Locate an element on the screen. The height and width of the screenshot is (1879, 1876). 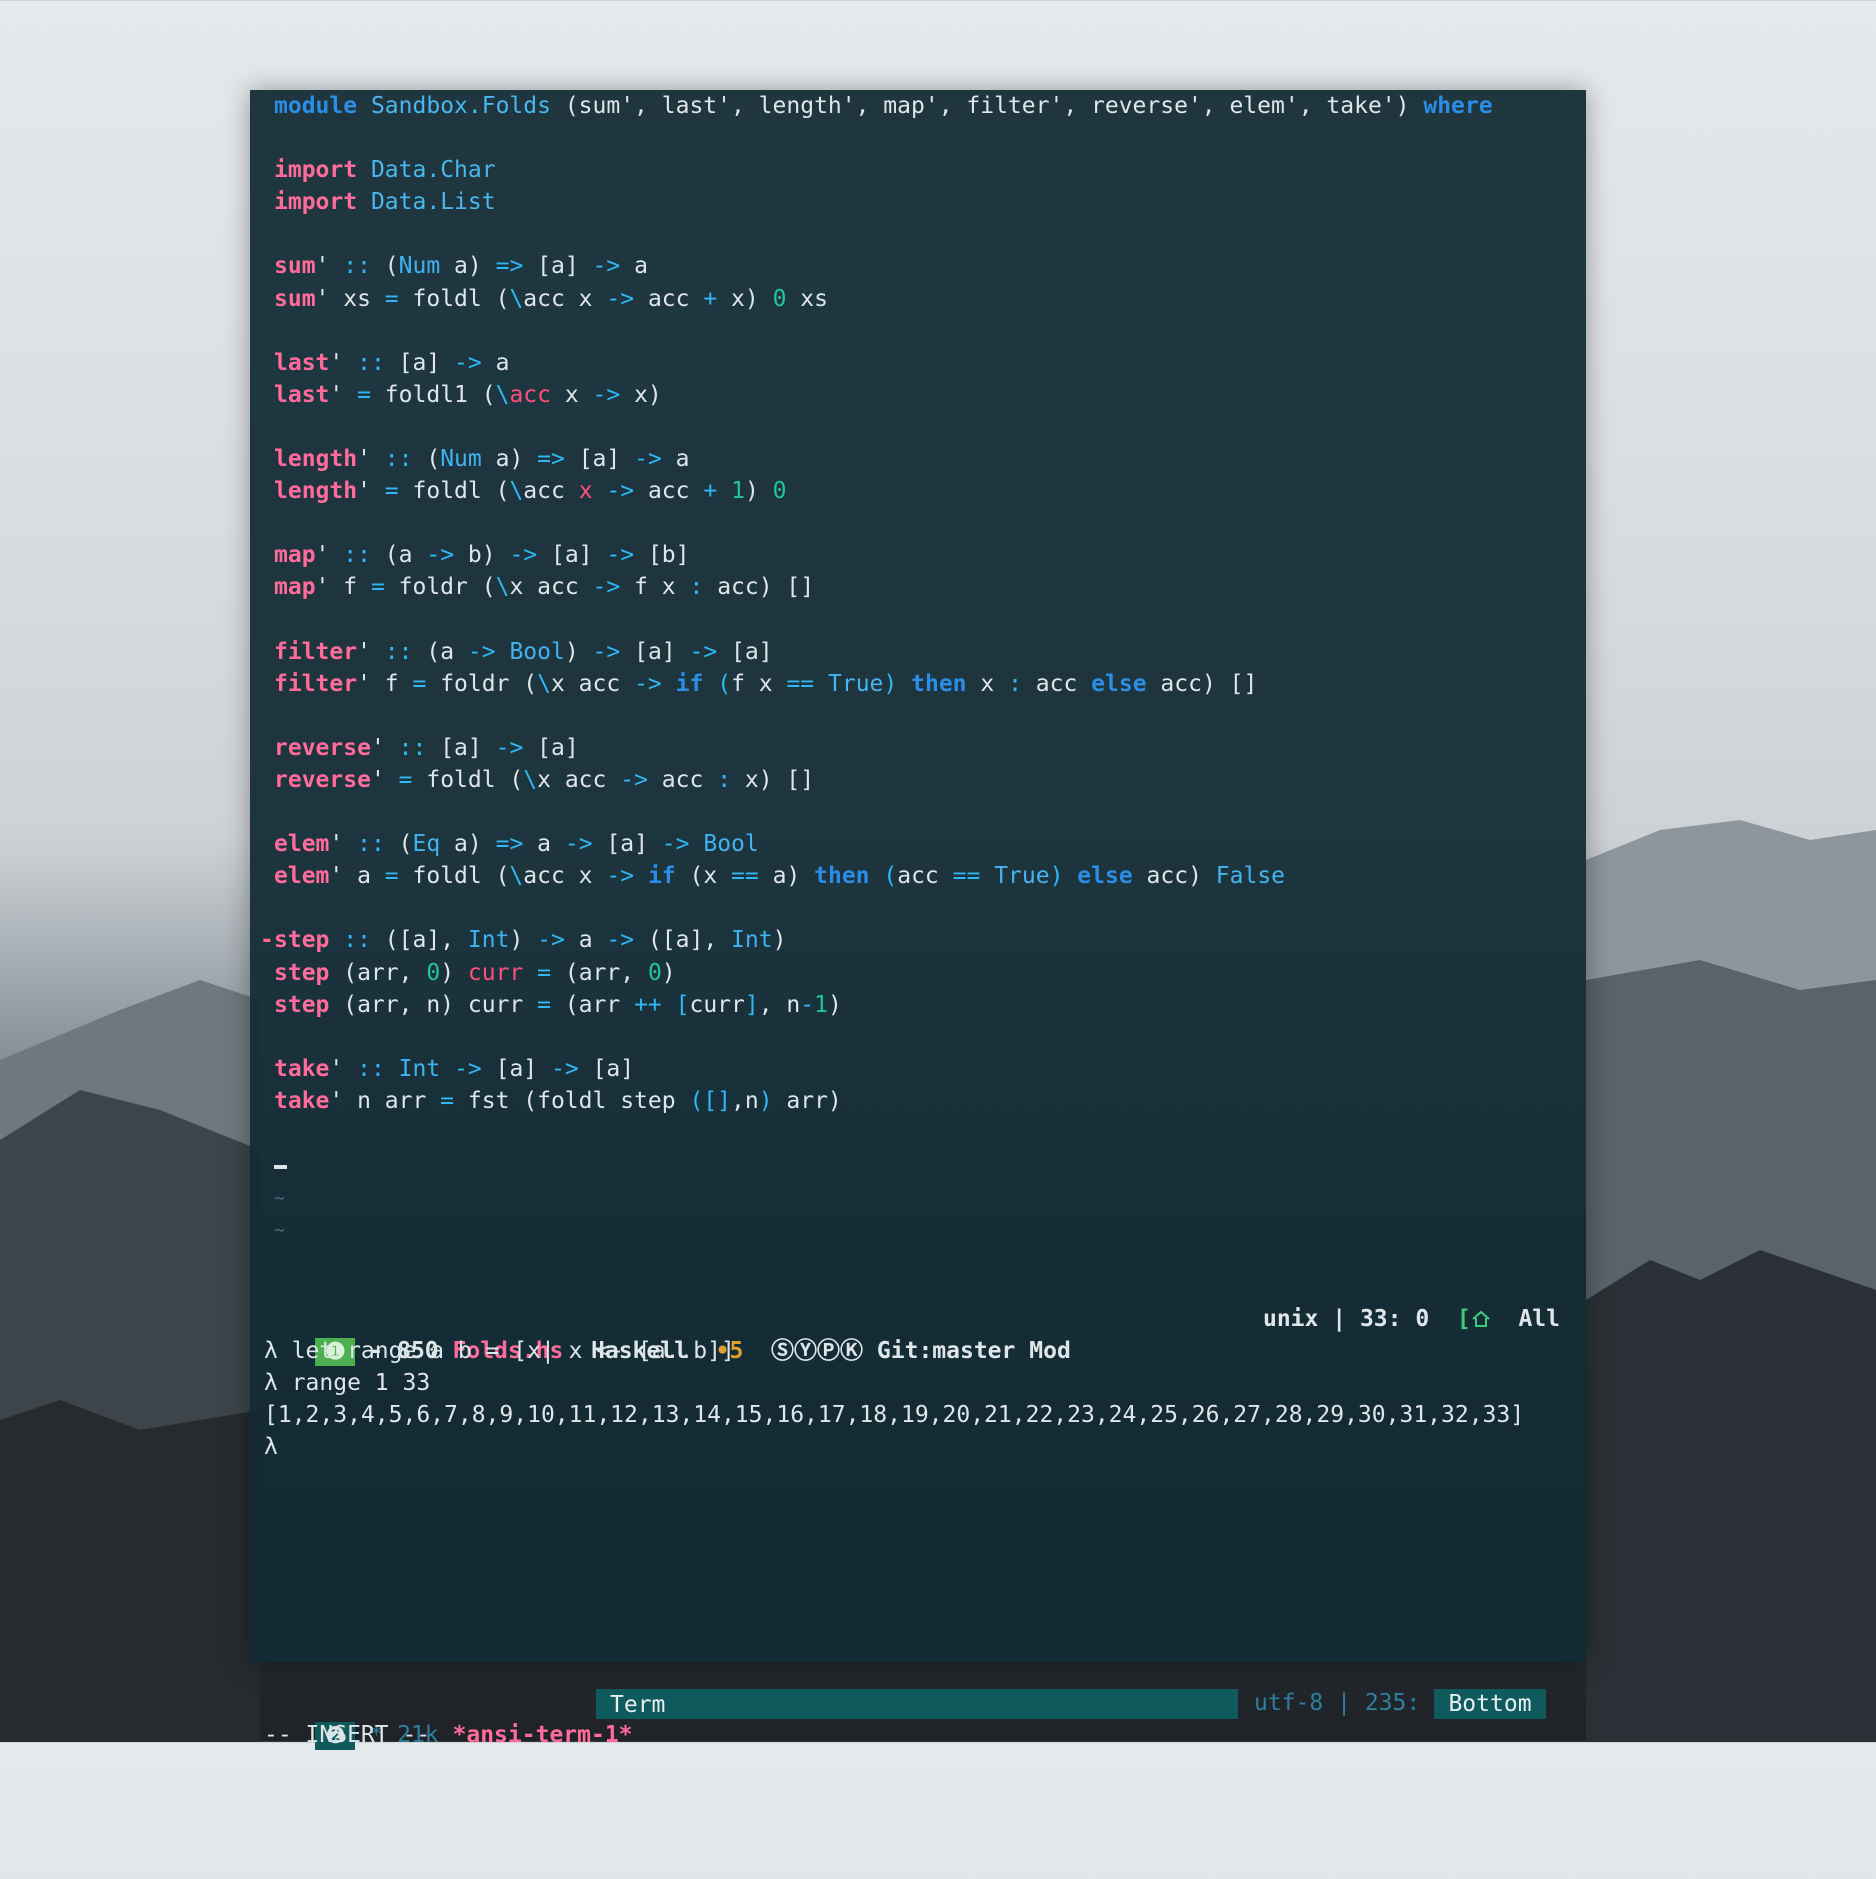
code-token: x is located at coordinates (571, 394).